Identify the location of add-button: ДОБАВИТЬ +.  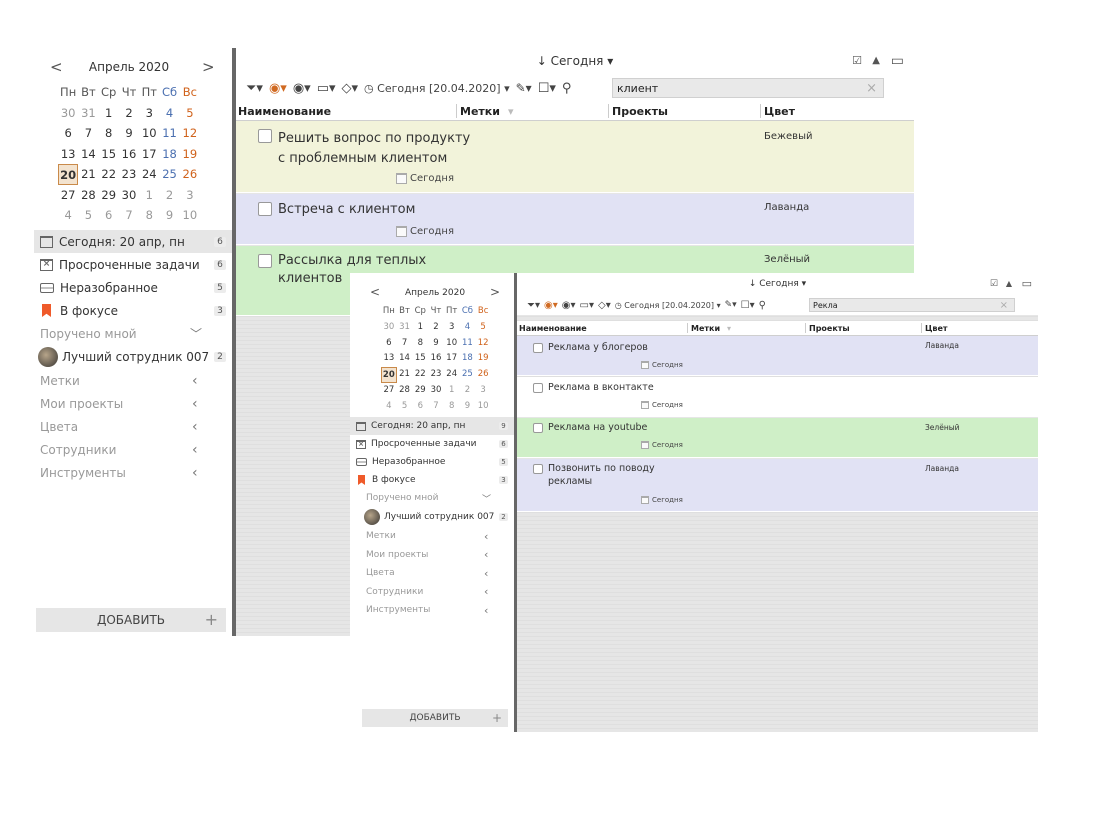
(435, 718).